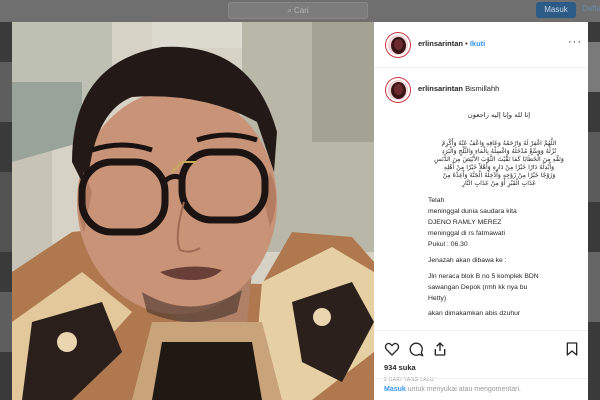  Describe the element at coordinates (575, 42) in the screenshot. I see `more-icon: ···` at that location.